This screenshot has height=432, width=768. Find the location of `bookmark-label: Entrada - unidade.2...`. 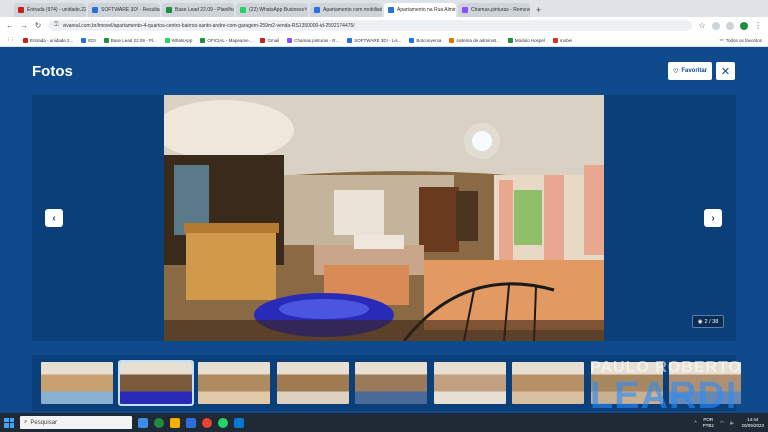

bookmark-label: Entrada - unidade.2... is located at coordinates (52, 40).